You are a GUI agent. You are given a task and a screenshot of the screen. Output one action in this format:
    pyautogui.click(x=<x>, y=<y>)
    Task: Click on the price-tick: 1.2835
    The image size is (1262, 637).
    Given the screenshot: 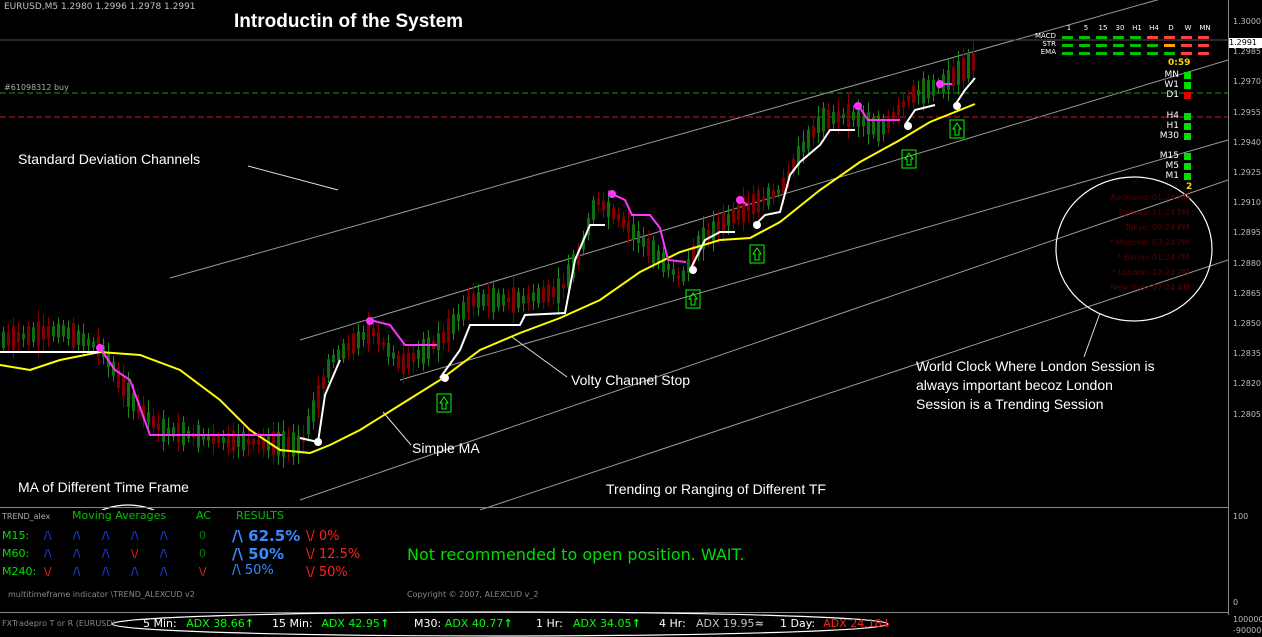 What is the action you would take?
    pyautogui.click(x=1247, y=354)
    